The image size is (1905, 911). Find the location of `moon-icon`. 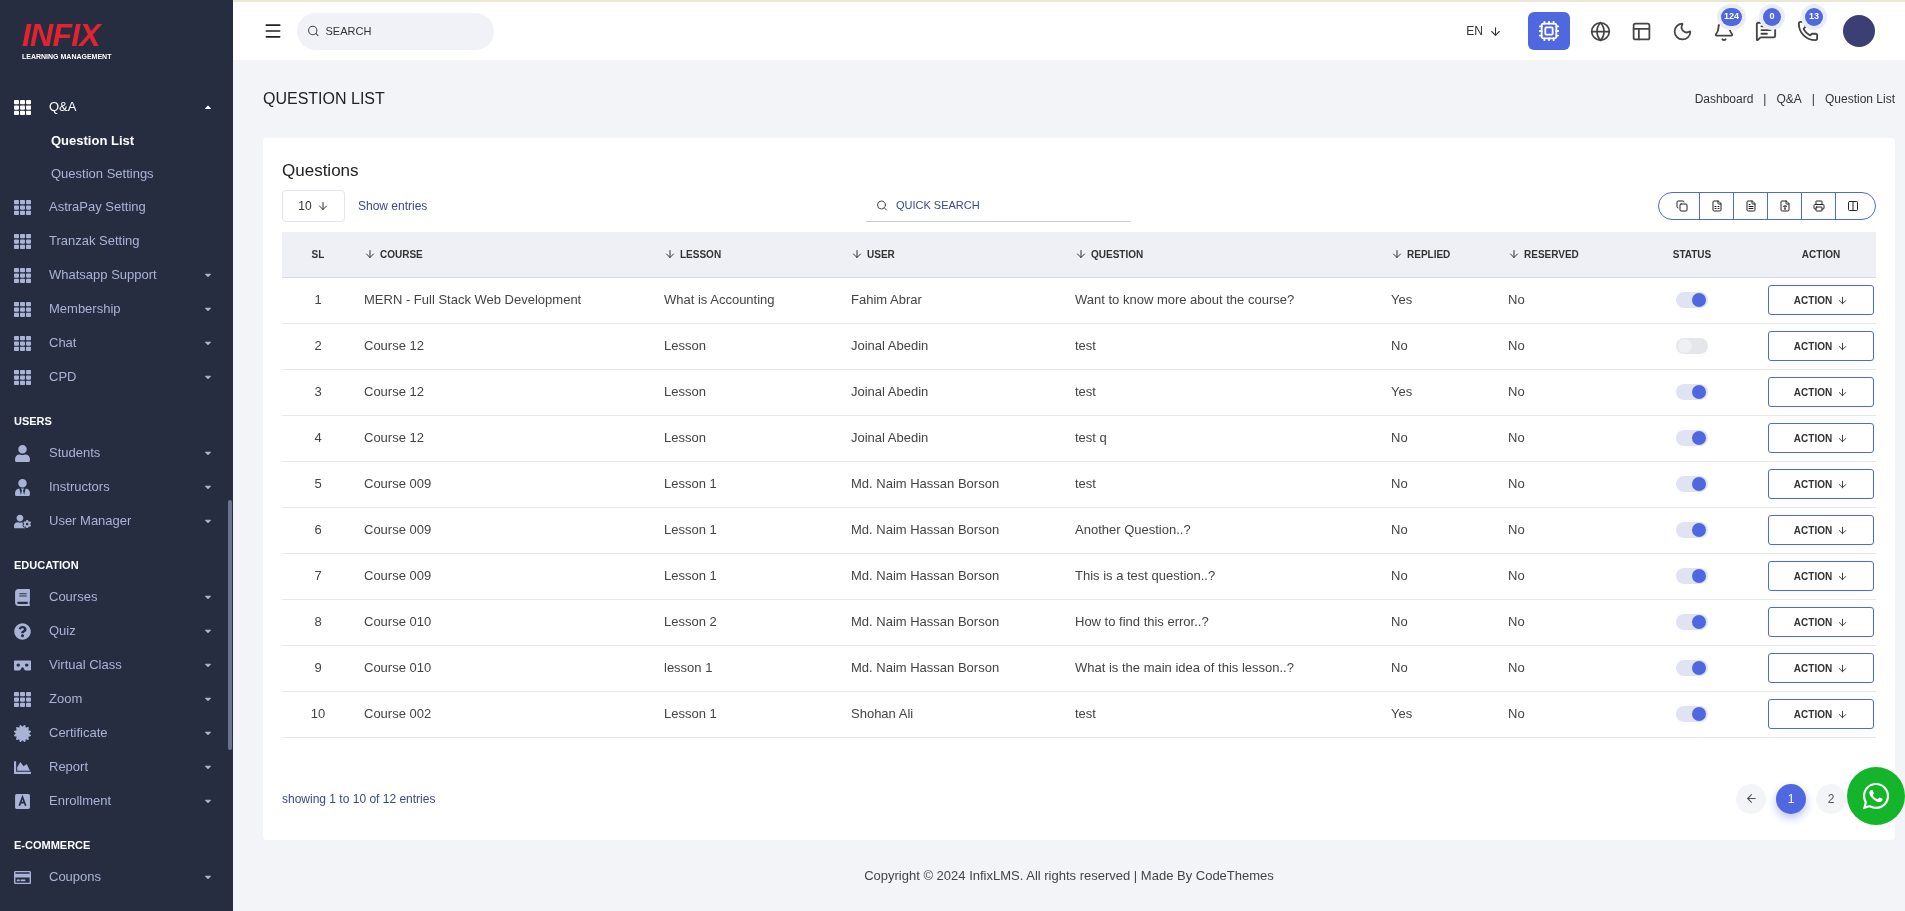

moon-icon is located at coordinates (1682, 31).